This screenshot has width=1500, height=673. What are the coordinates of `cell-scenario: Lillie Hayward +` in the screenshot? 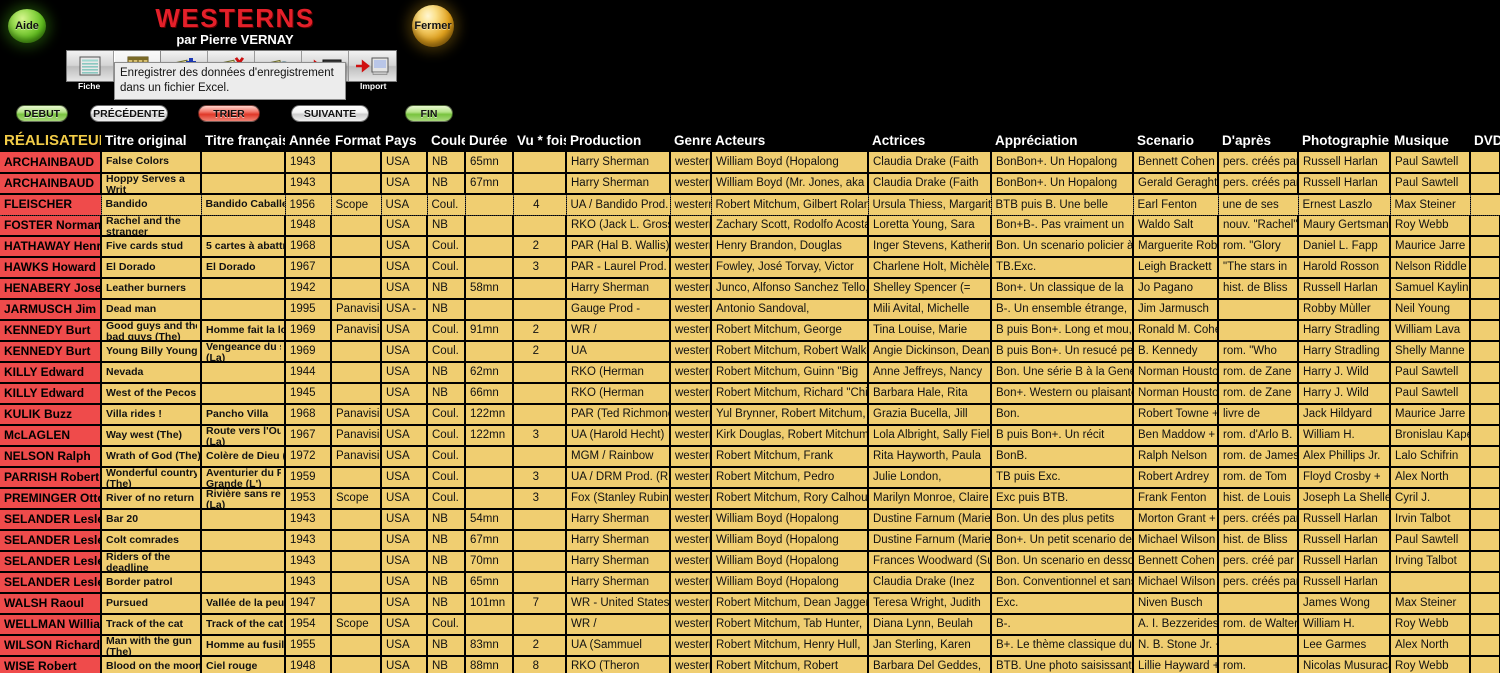 It's located at (1176, 664).